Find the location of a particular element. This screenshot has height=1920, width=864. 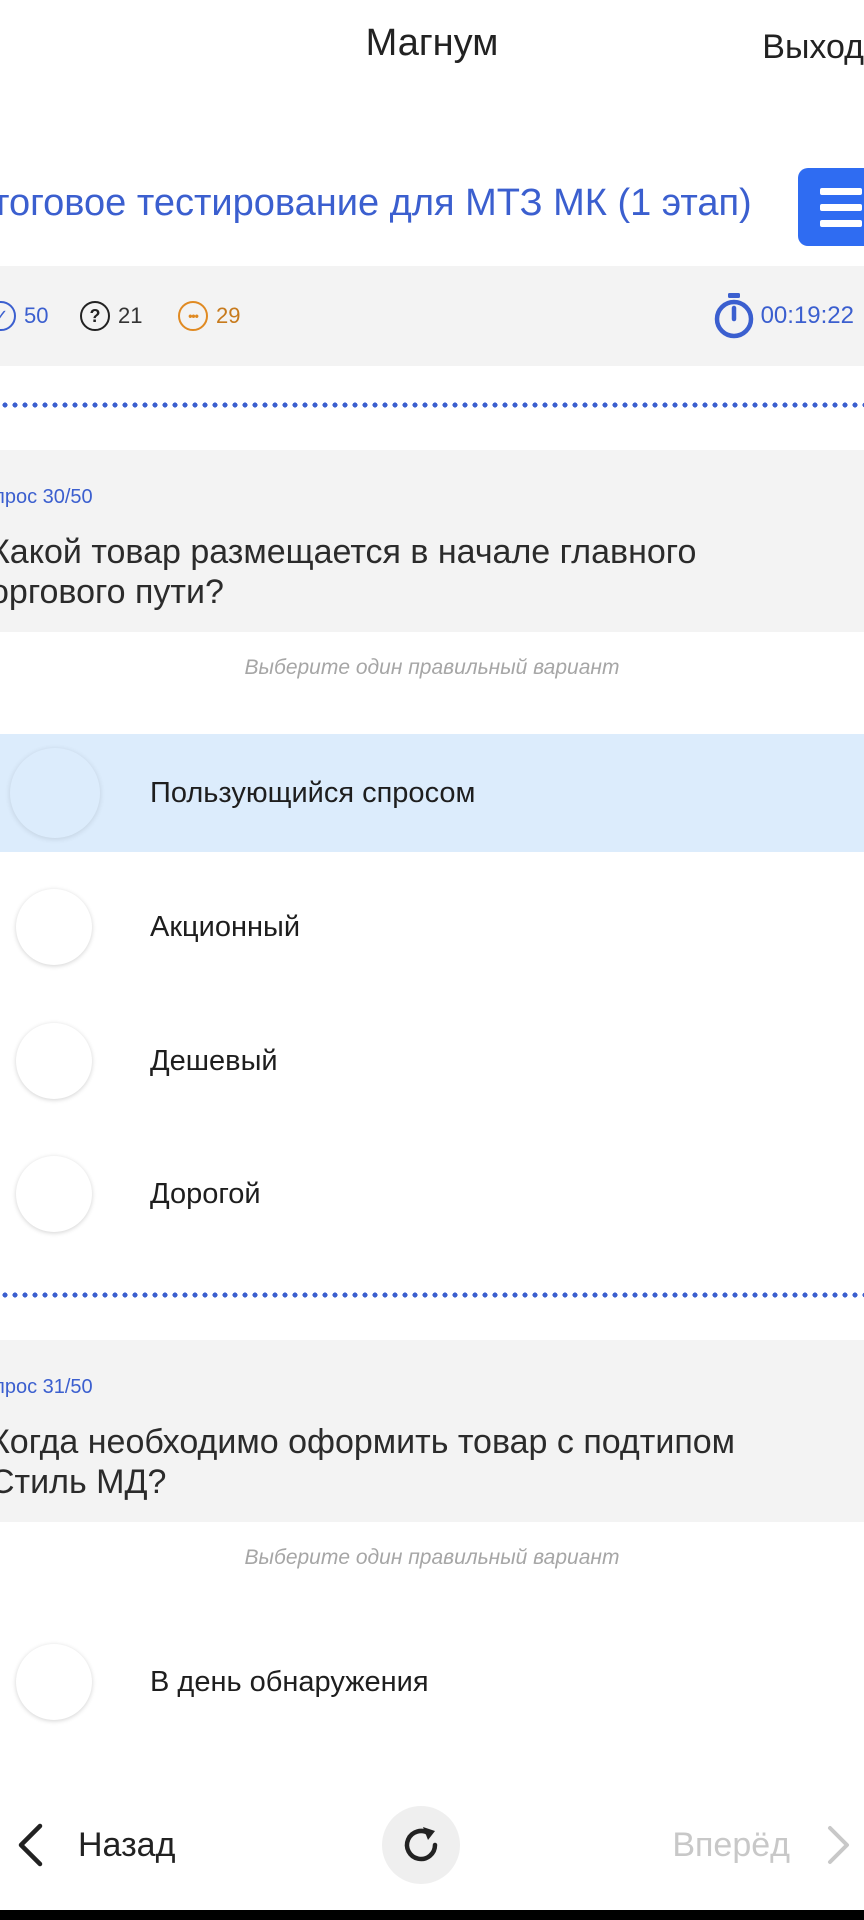

answer-option: Пользующийся спросом is located at coordinates (432, 793).